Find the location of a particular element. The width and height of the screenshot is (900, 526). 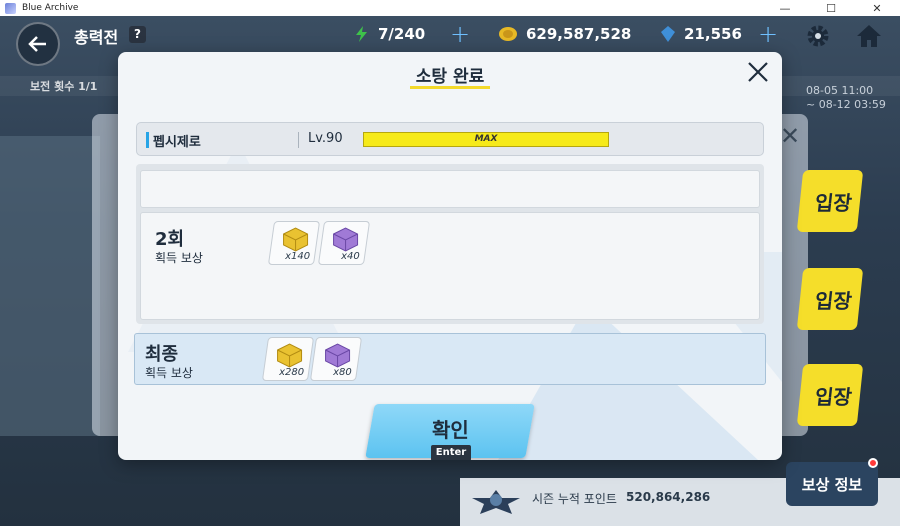

reward-row: 2회 획득 보상 x140 x40 is located at coordinates (450, 266).